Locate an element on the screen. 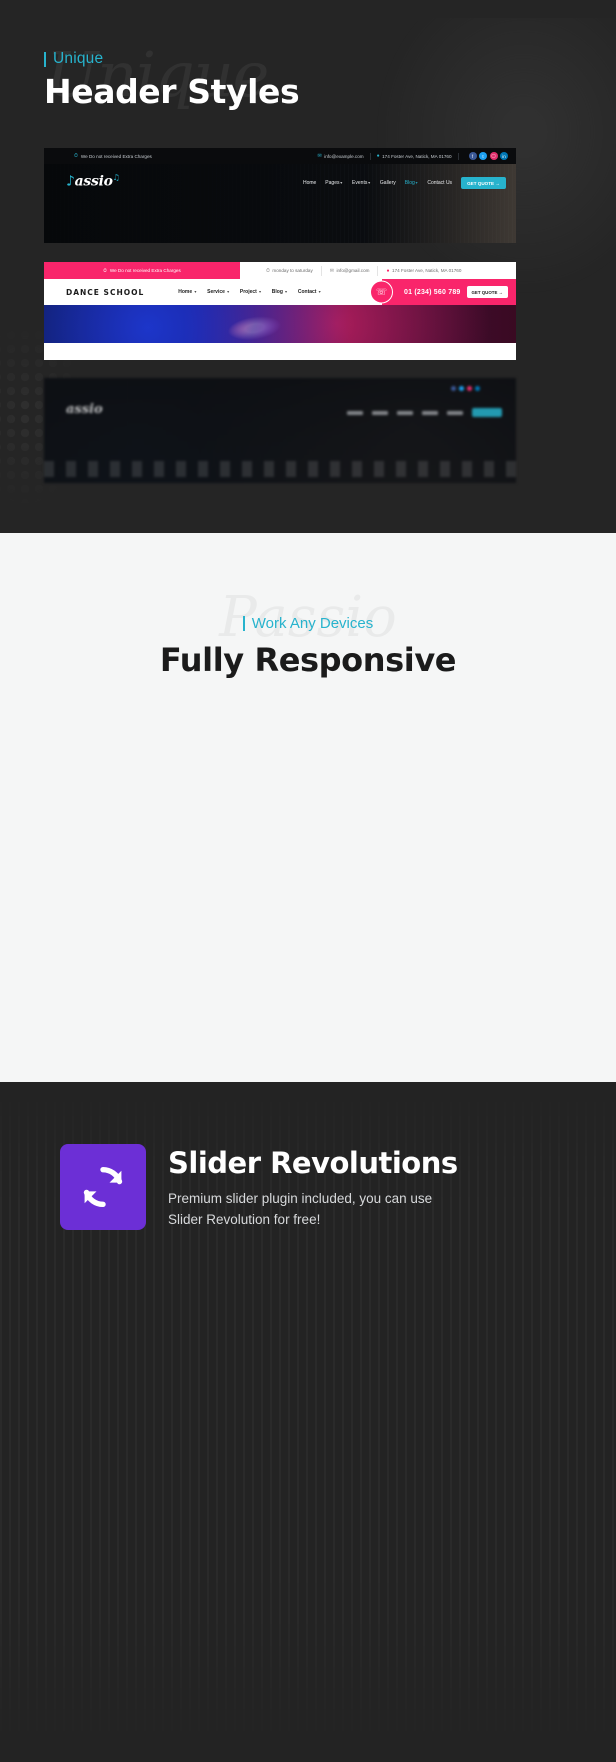 The image size is (616, 1762). mockup2-email: ✉ info@gmail.com is located at coordinates (350, 271).